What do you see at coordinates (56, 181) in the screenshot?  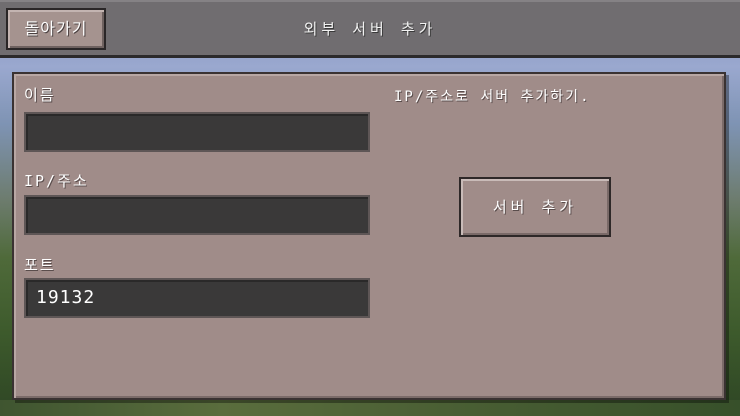 I see `address-label: IP/주소` at bounding box center [56, 181].